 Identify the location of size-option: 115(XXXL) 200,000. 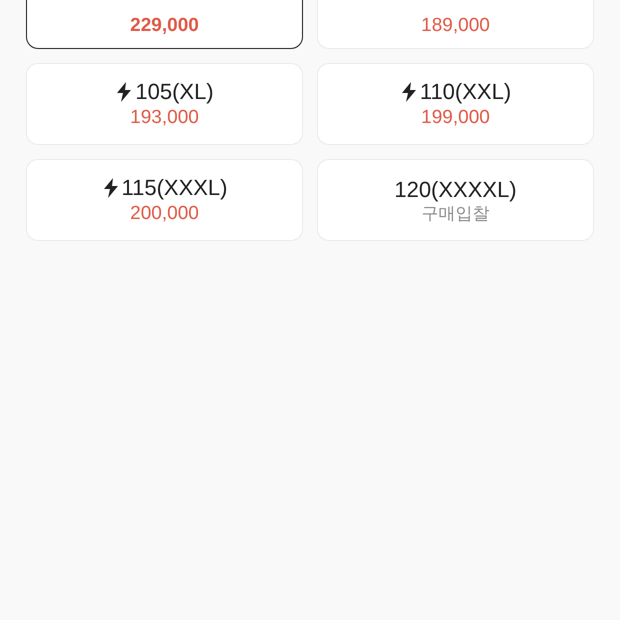
(164, 200).